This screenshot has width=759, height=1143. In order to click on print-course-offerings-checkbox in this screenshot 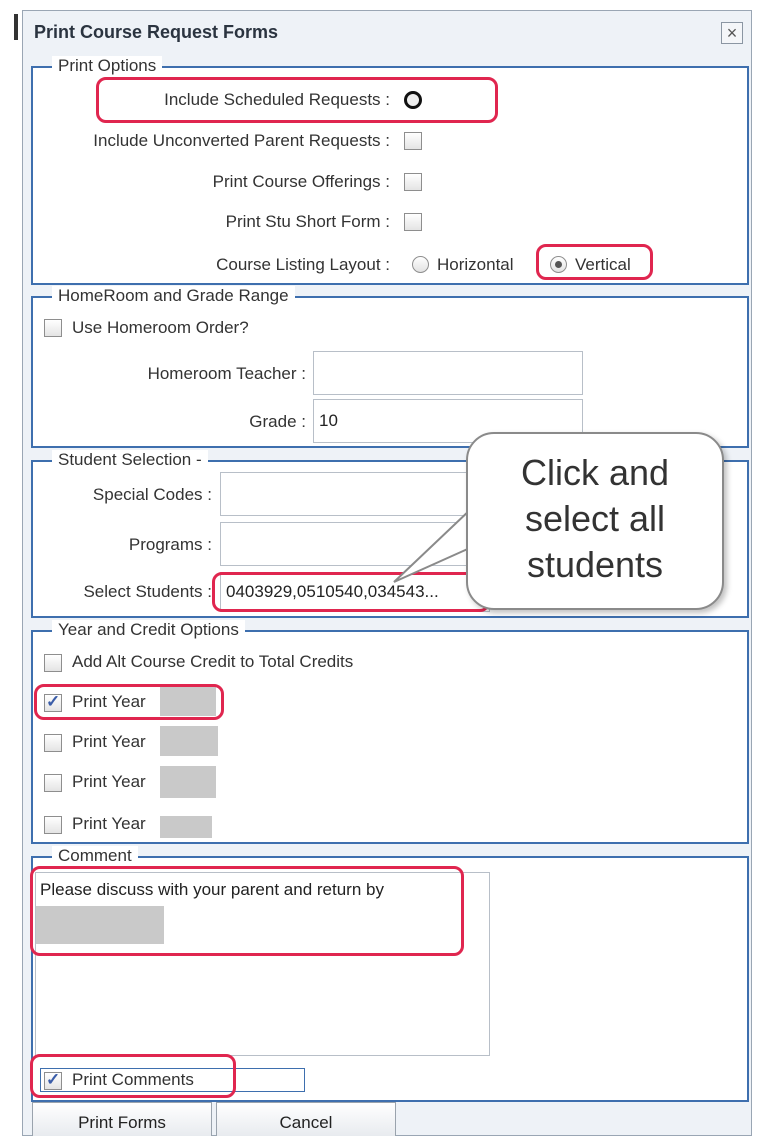, I will do `click(413, 182)`.